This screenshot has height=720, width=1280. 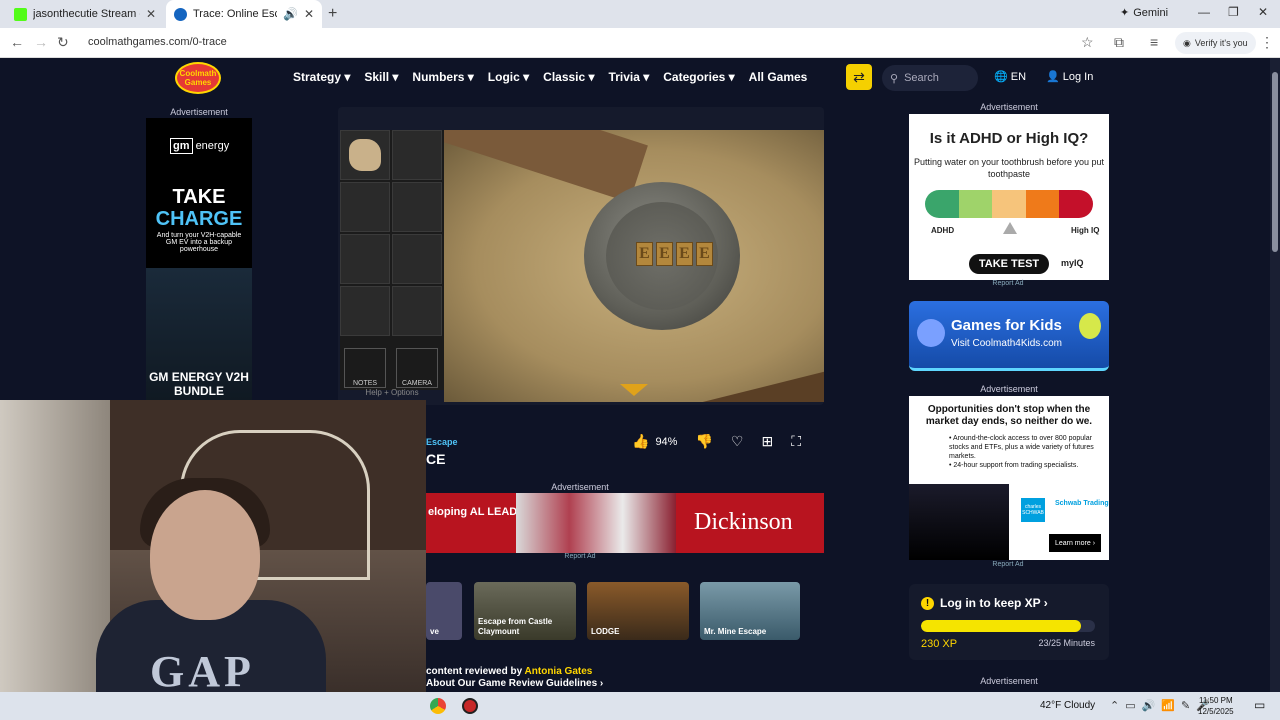 What do you see at coordinates (737, 441) in the screenshot?
I see `heart-icon: ♡` at bounding box center [737, 441].